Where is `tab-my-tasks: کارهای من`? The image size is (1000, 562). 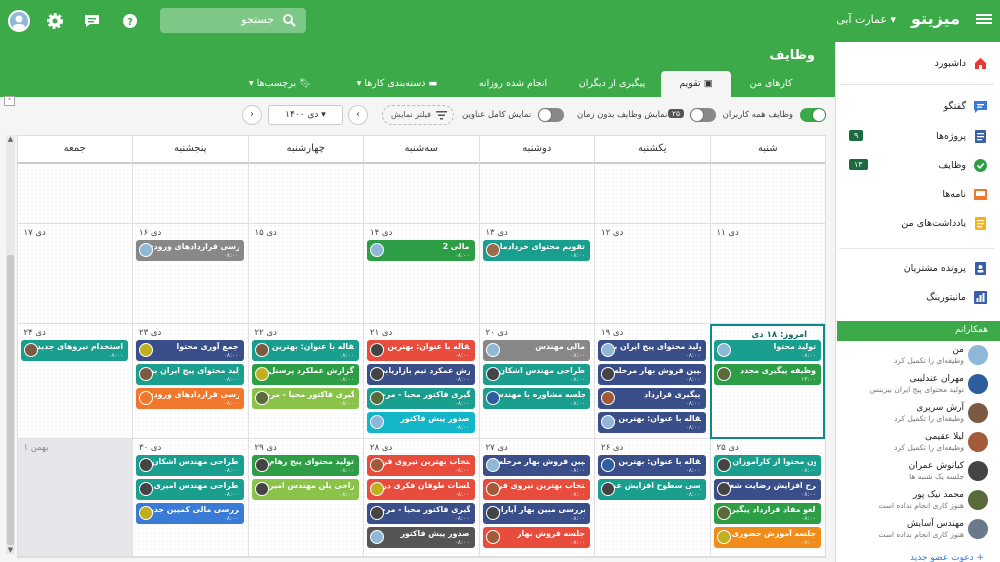
tab-my-tasks: کارهای من is located at coordinates (771, 84).